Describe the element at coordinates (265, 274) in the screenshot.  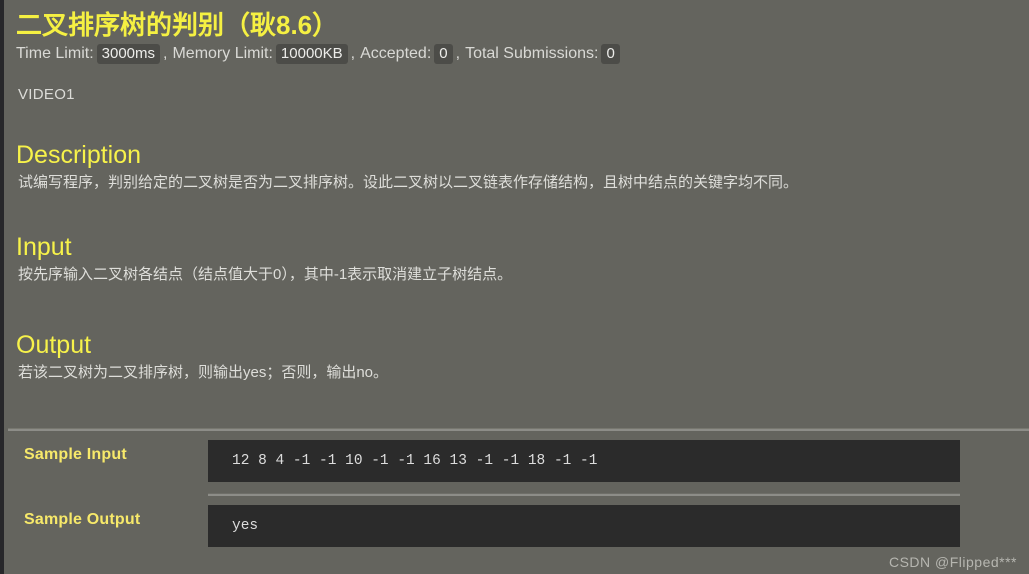
I see `input-body: 按先序输入二叉树各结点（结点值大于0），其中-1表示取消建立子树结点。` at that location.